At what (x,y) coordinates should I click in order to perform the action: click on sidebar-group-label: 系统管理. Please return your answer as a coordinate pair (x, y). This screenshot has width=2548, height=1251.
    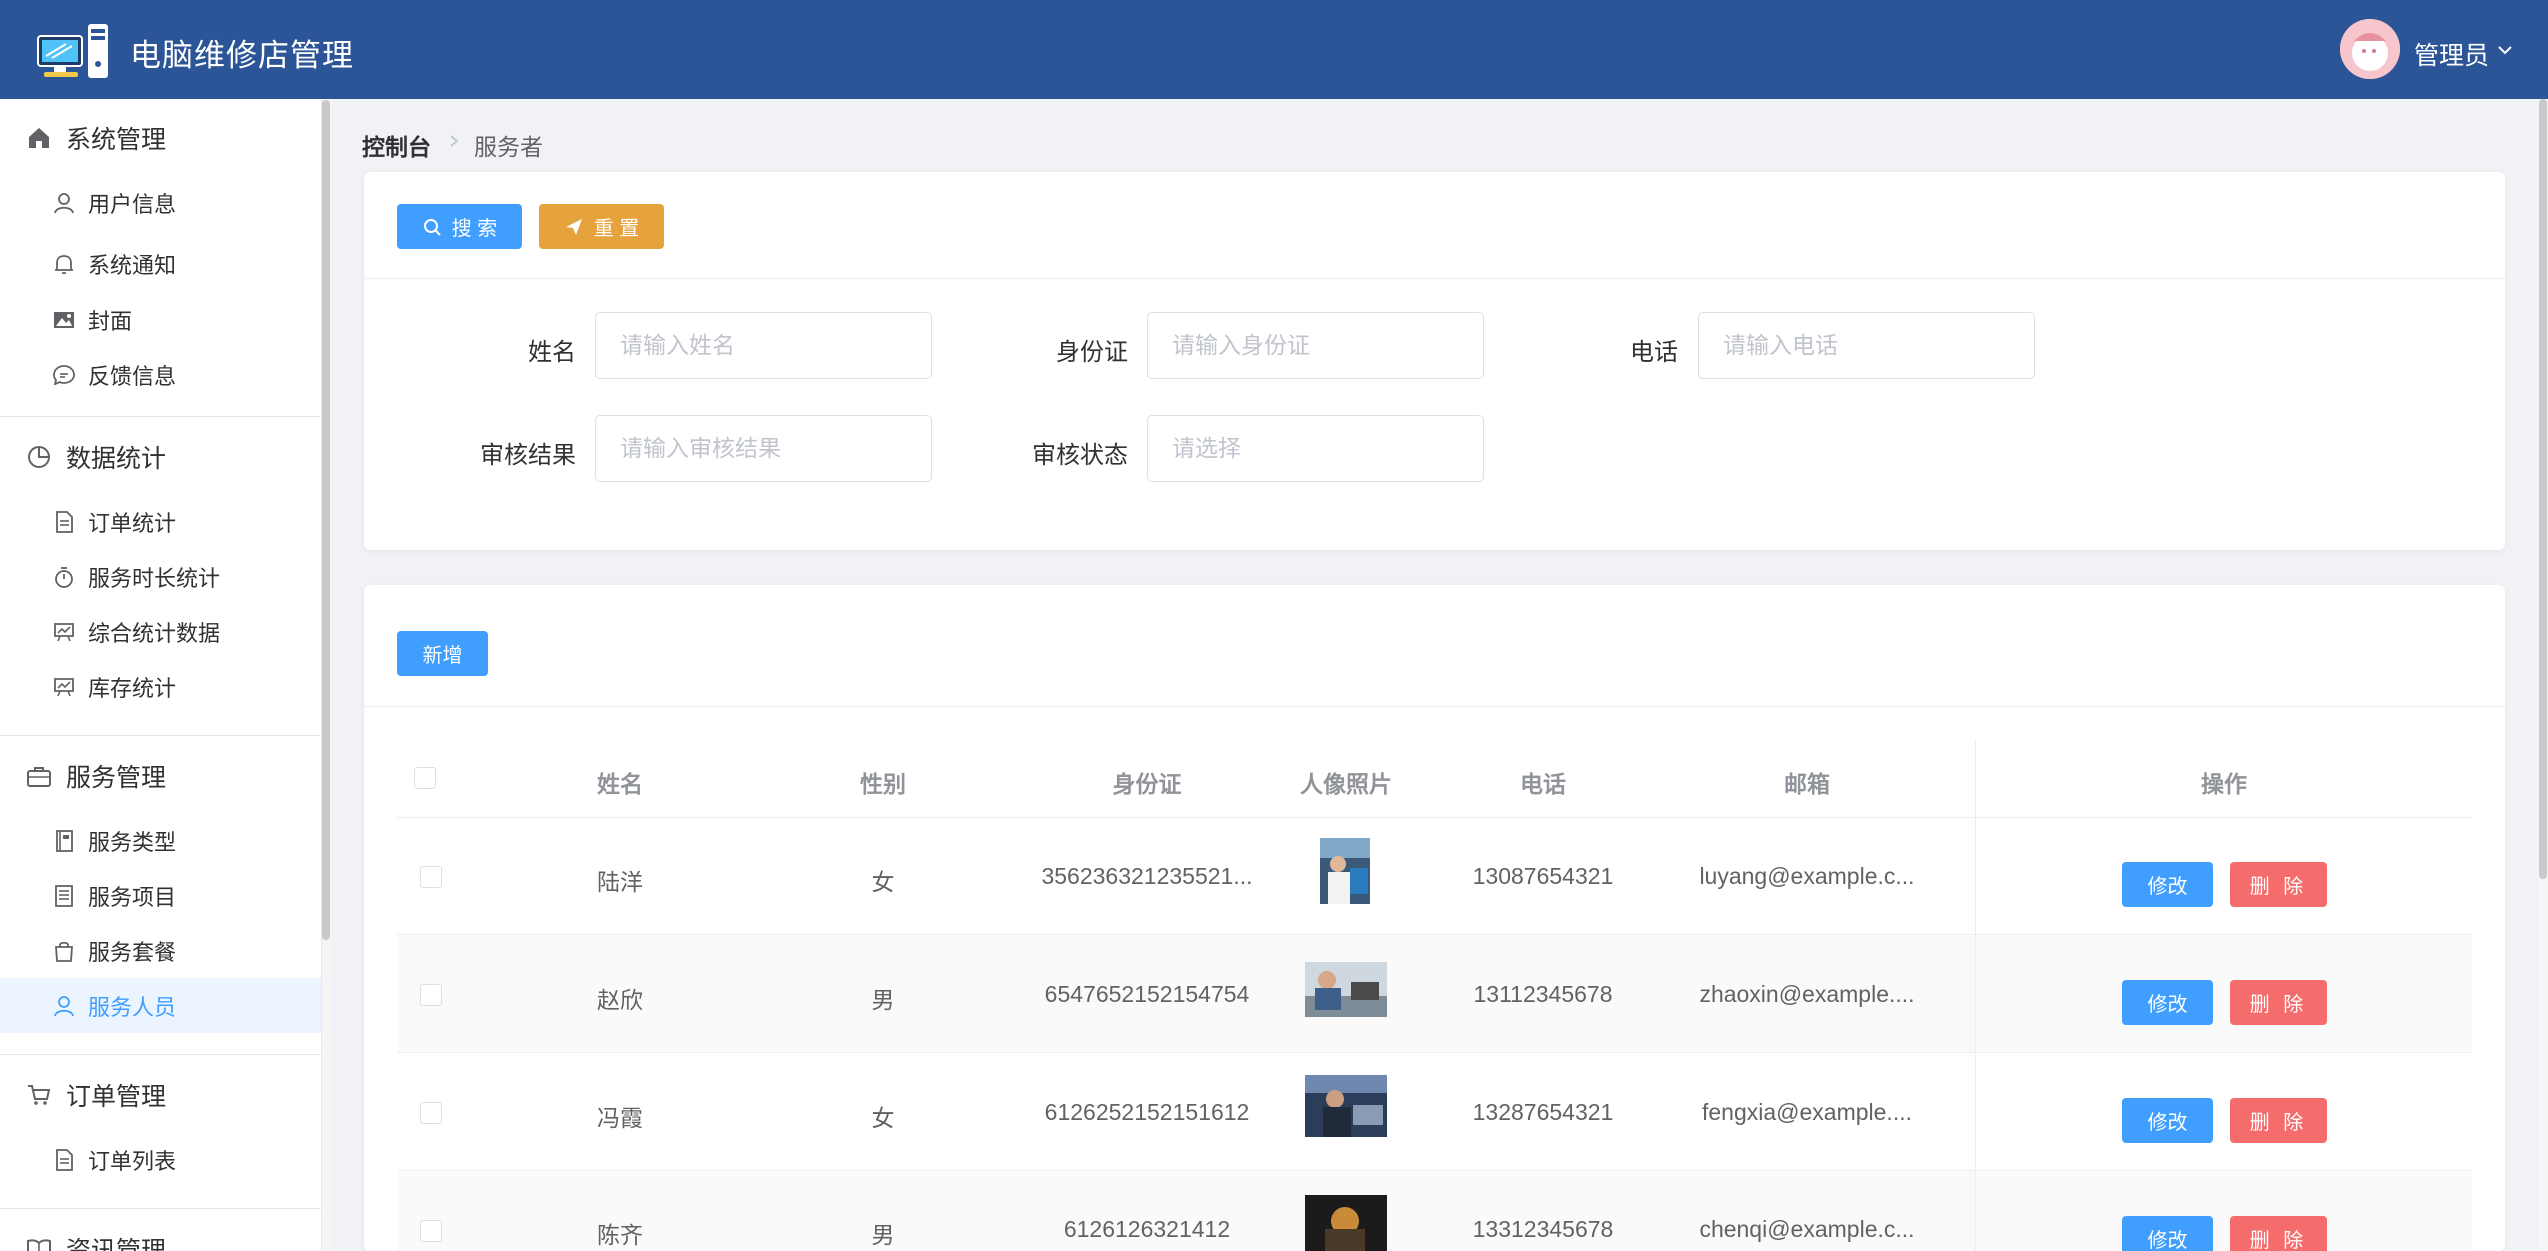
    Looking at the image, I should click on (116, 140).